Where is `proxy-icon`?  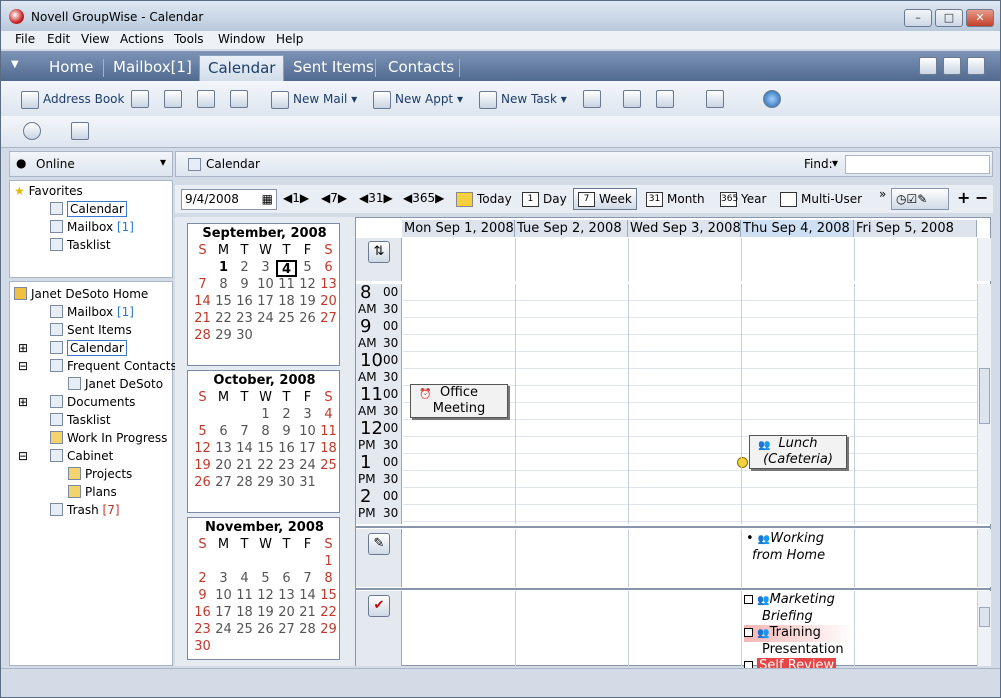
proxy-icon is located at coordinates (239, 99).